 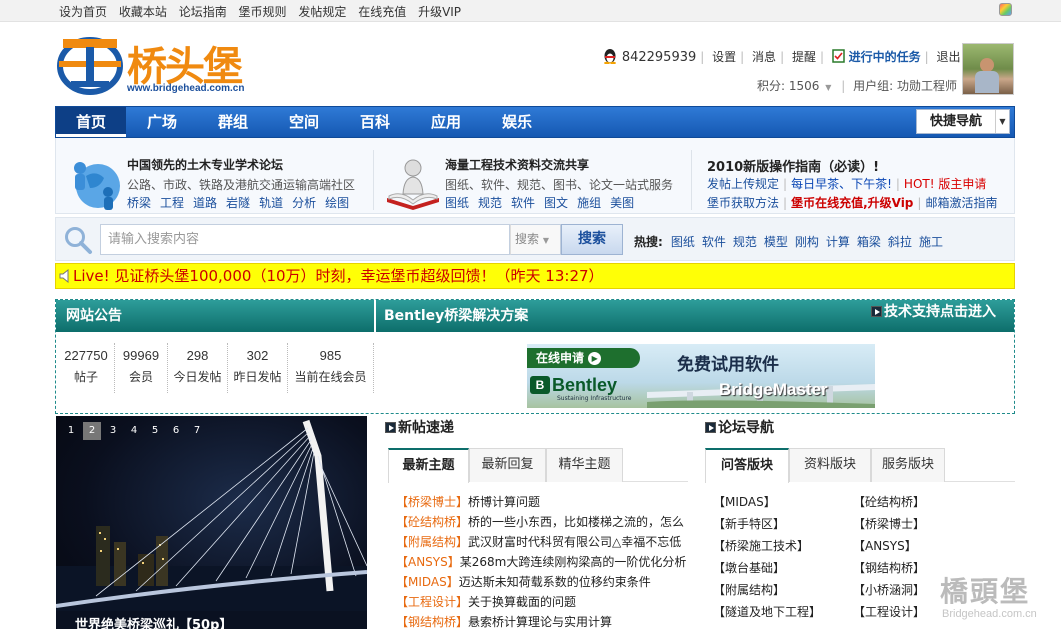 I want to click on forum-link: 【附属结构】, so click(x=767, y=593).